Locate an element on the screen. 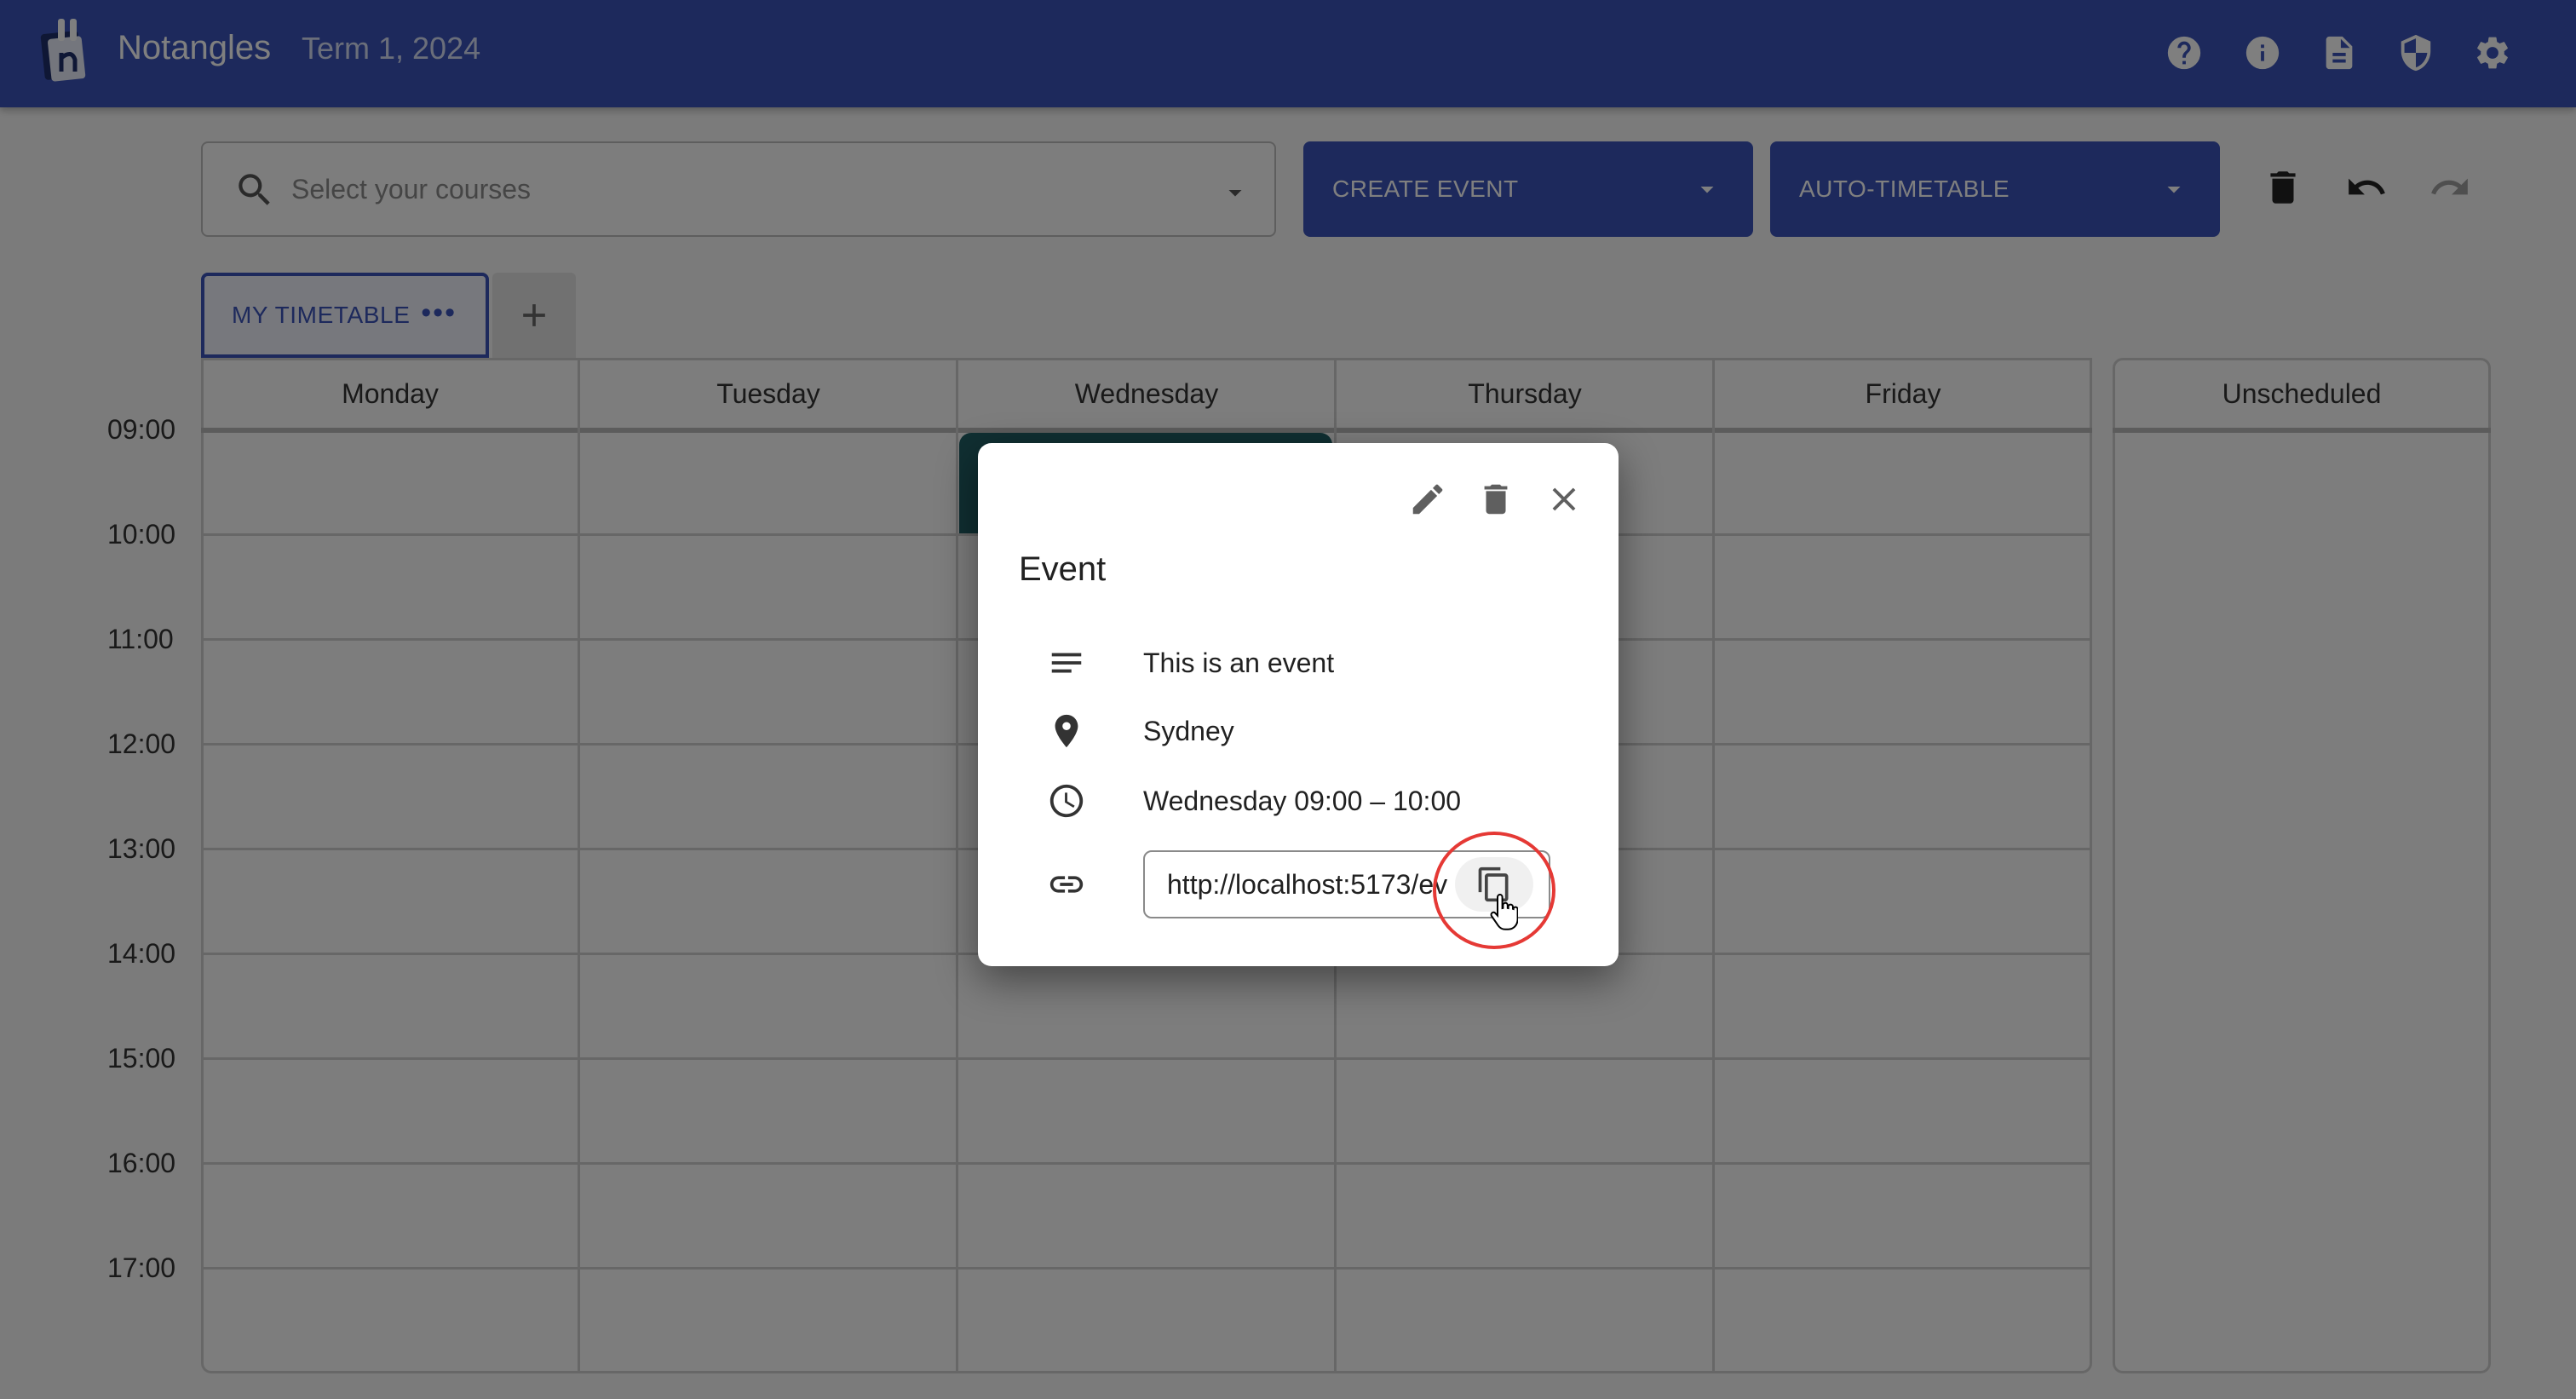 This screenshot has height=1399, width=2576. event-description: This is an event is located at coordinates (1239, 663).